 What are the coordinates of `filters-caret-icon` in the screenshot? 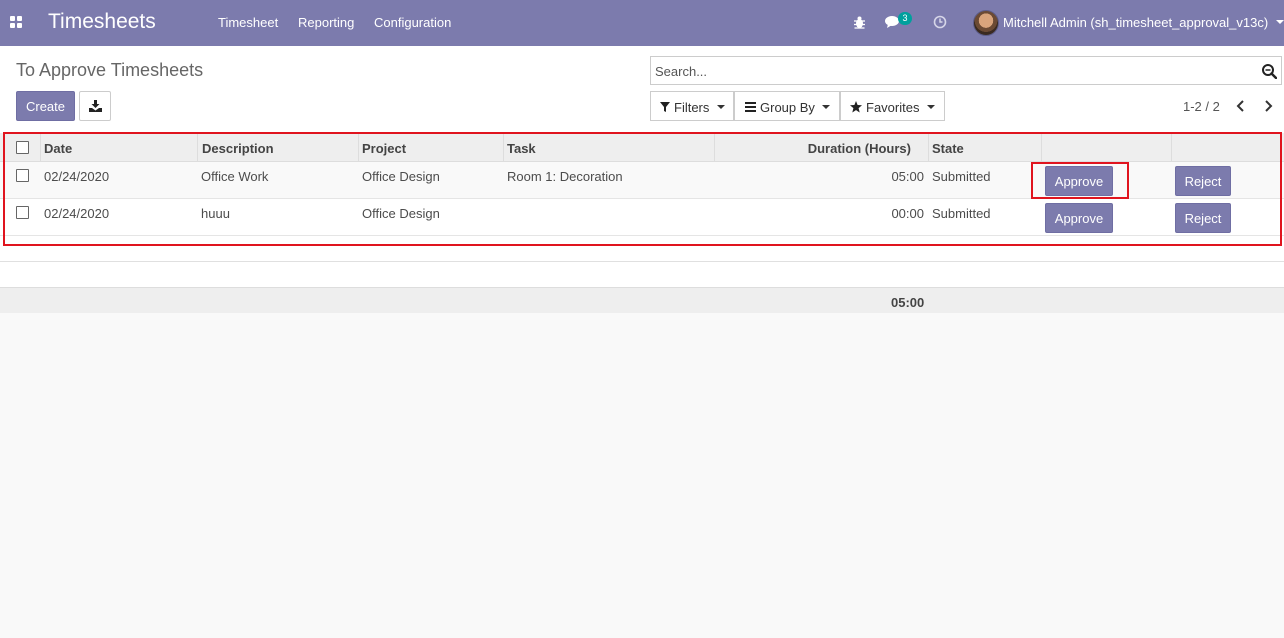 It's located at (721, 107).